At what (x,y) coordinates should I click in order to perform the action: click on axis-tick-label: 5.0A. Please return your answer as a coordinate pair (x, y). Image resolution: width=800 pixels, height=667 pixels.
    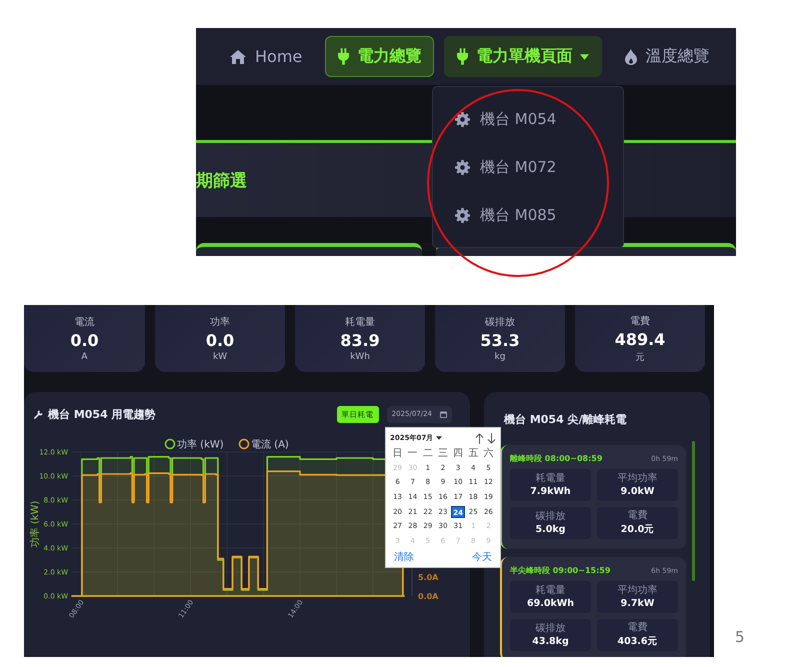
    Looking at the image, I should click on (428, 577).